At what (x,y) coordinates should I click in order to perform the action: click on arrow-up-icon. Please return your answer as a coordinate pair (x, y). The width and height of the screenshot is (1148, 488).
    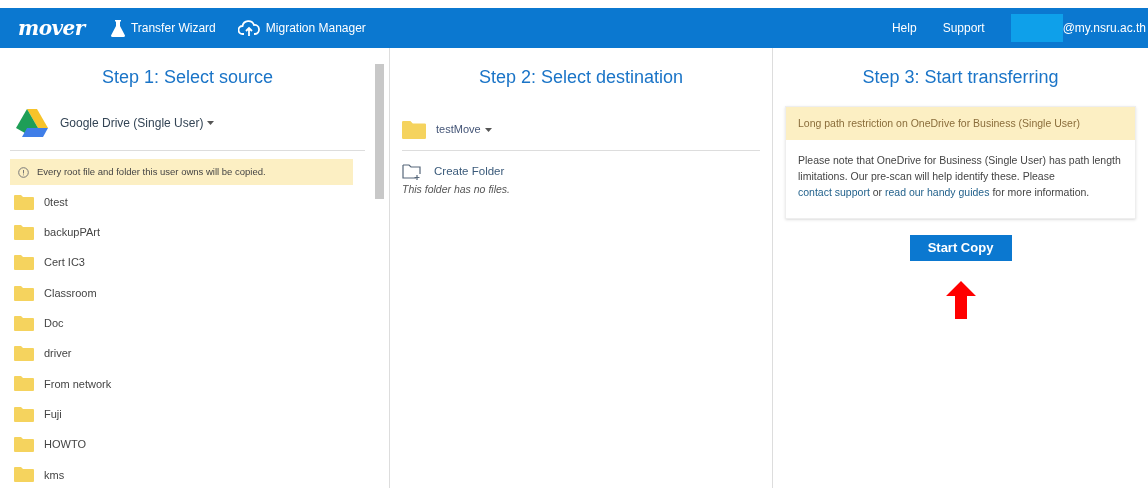
    Looking at the image, I should click on (960, 300).